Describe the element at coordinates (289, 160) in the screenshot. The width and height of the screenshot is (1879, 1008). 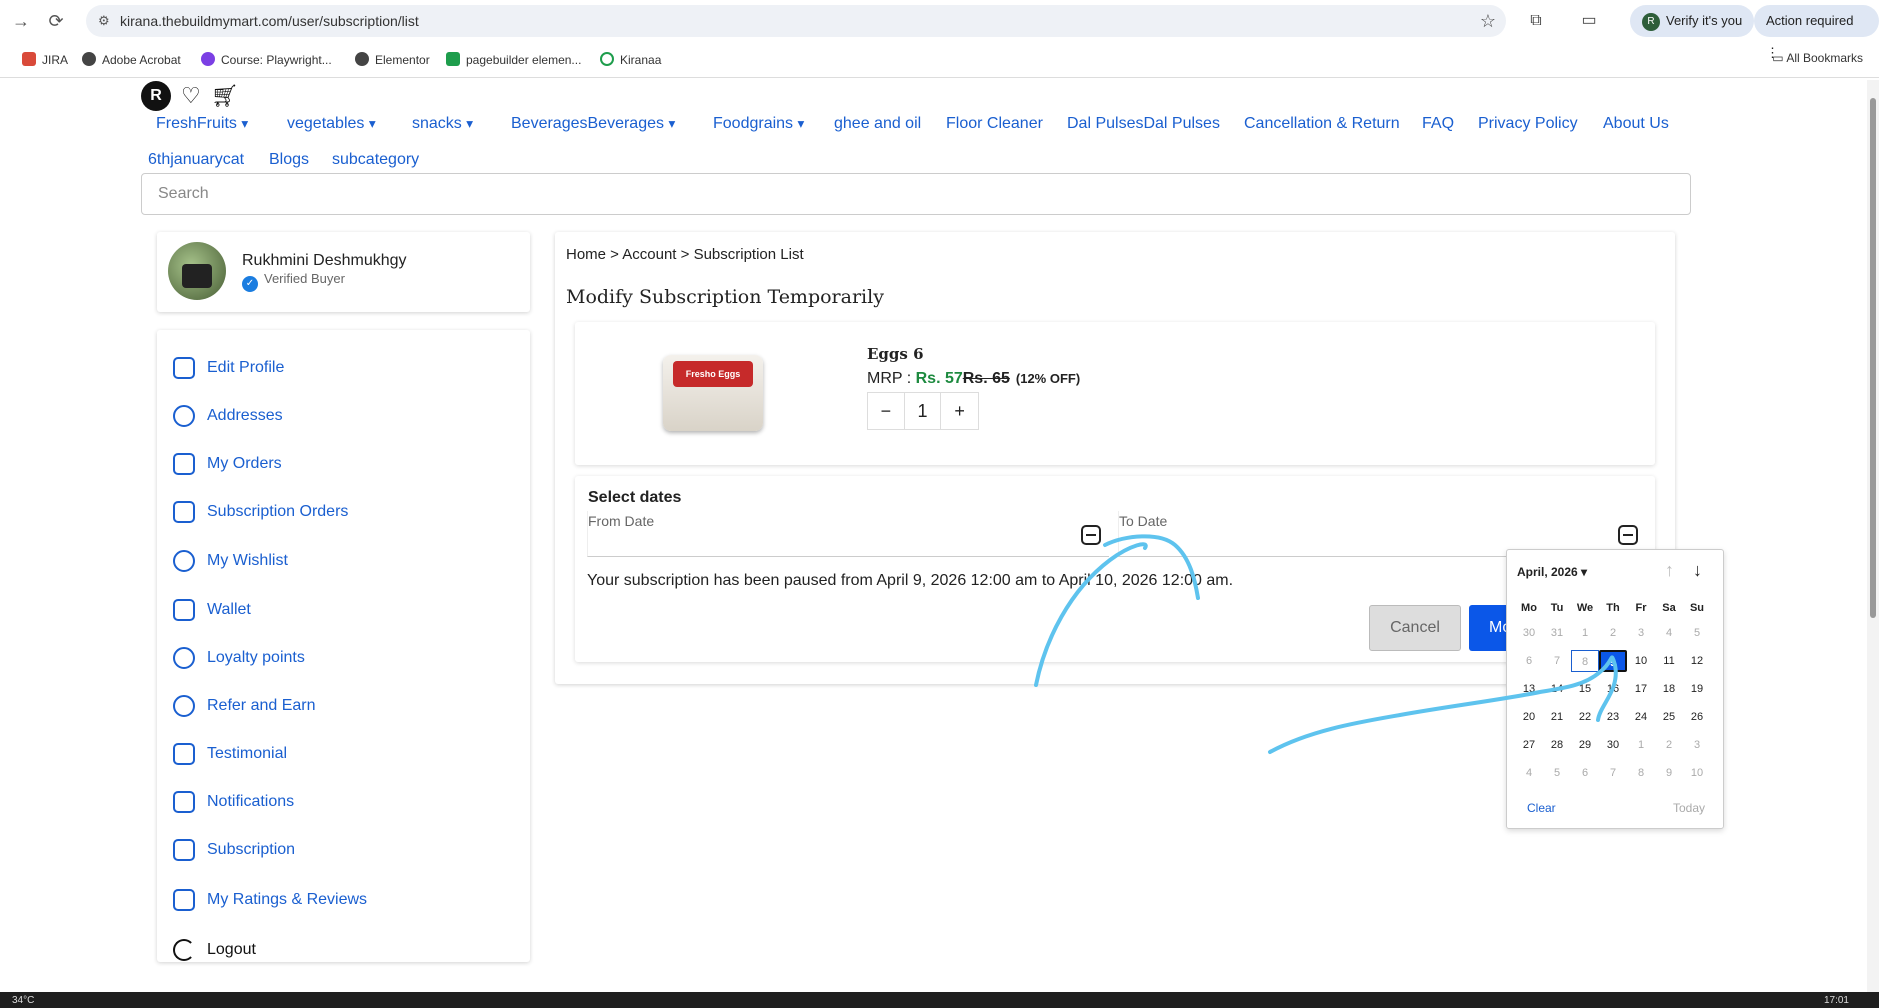
I see `nav-blogs: Blogs` at that location.